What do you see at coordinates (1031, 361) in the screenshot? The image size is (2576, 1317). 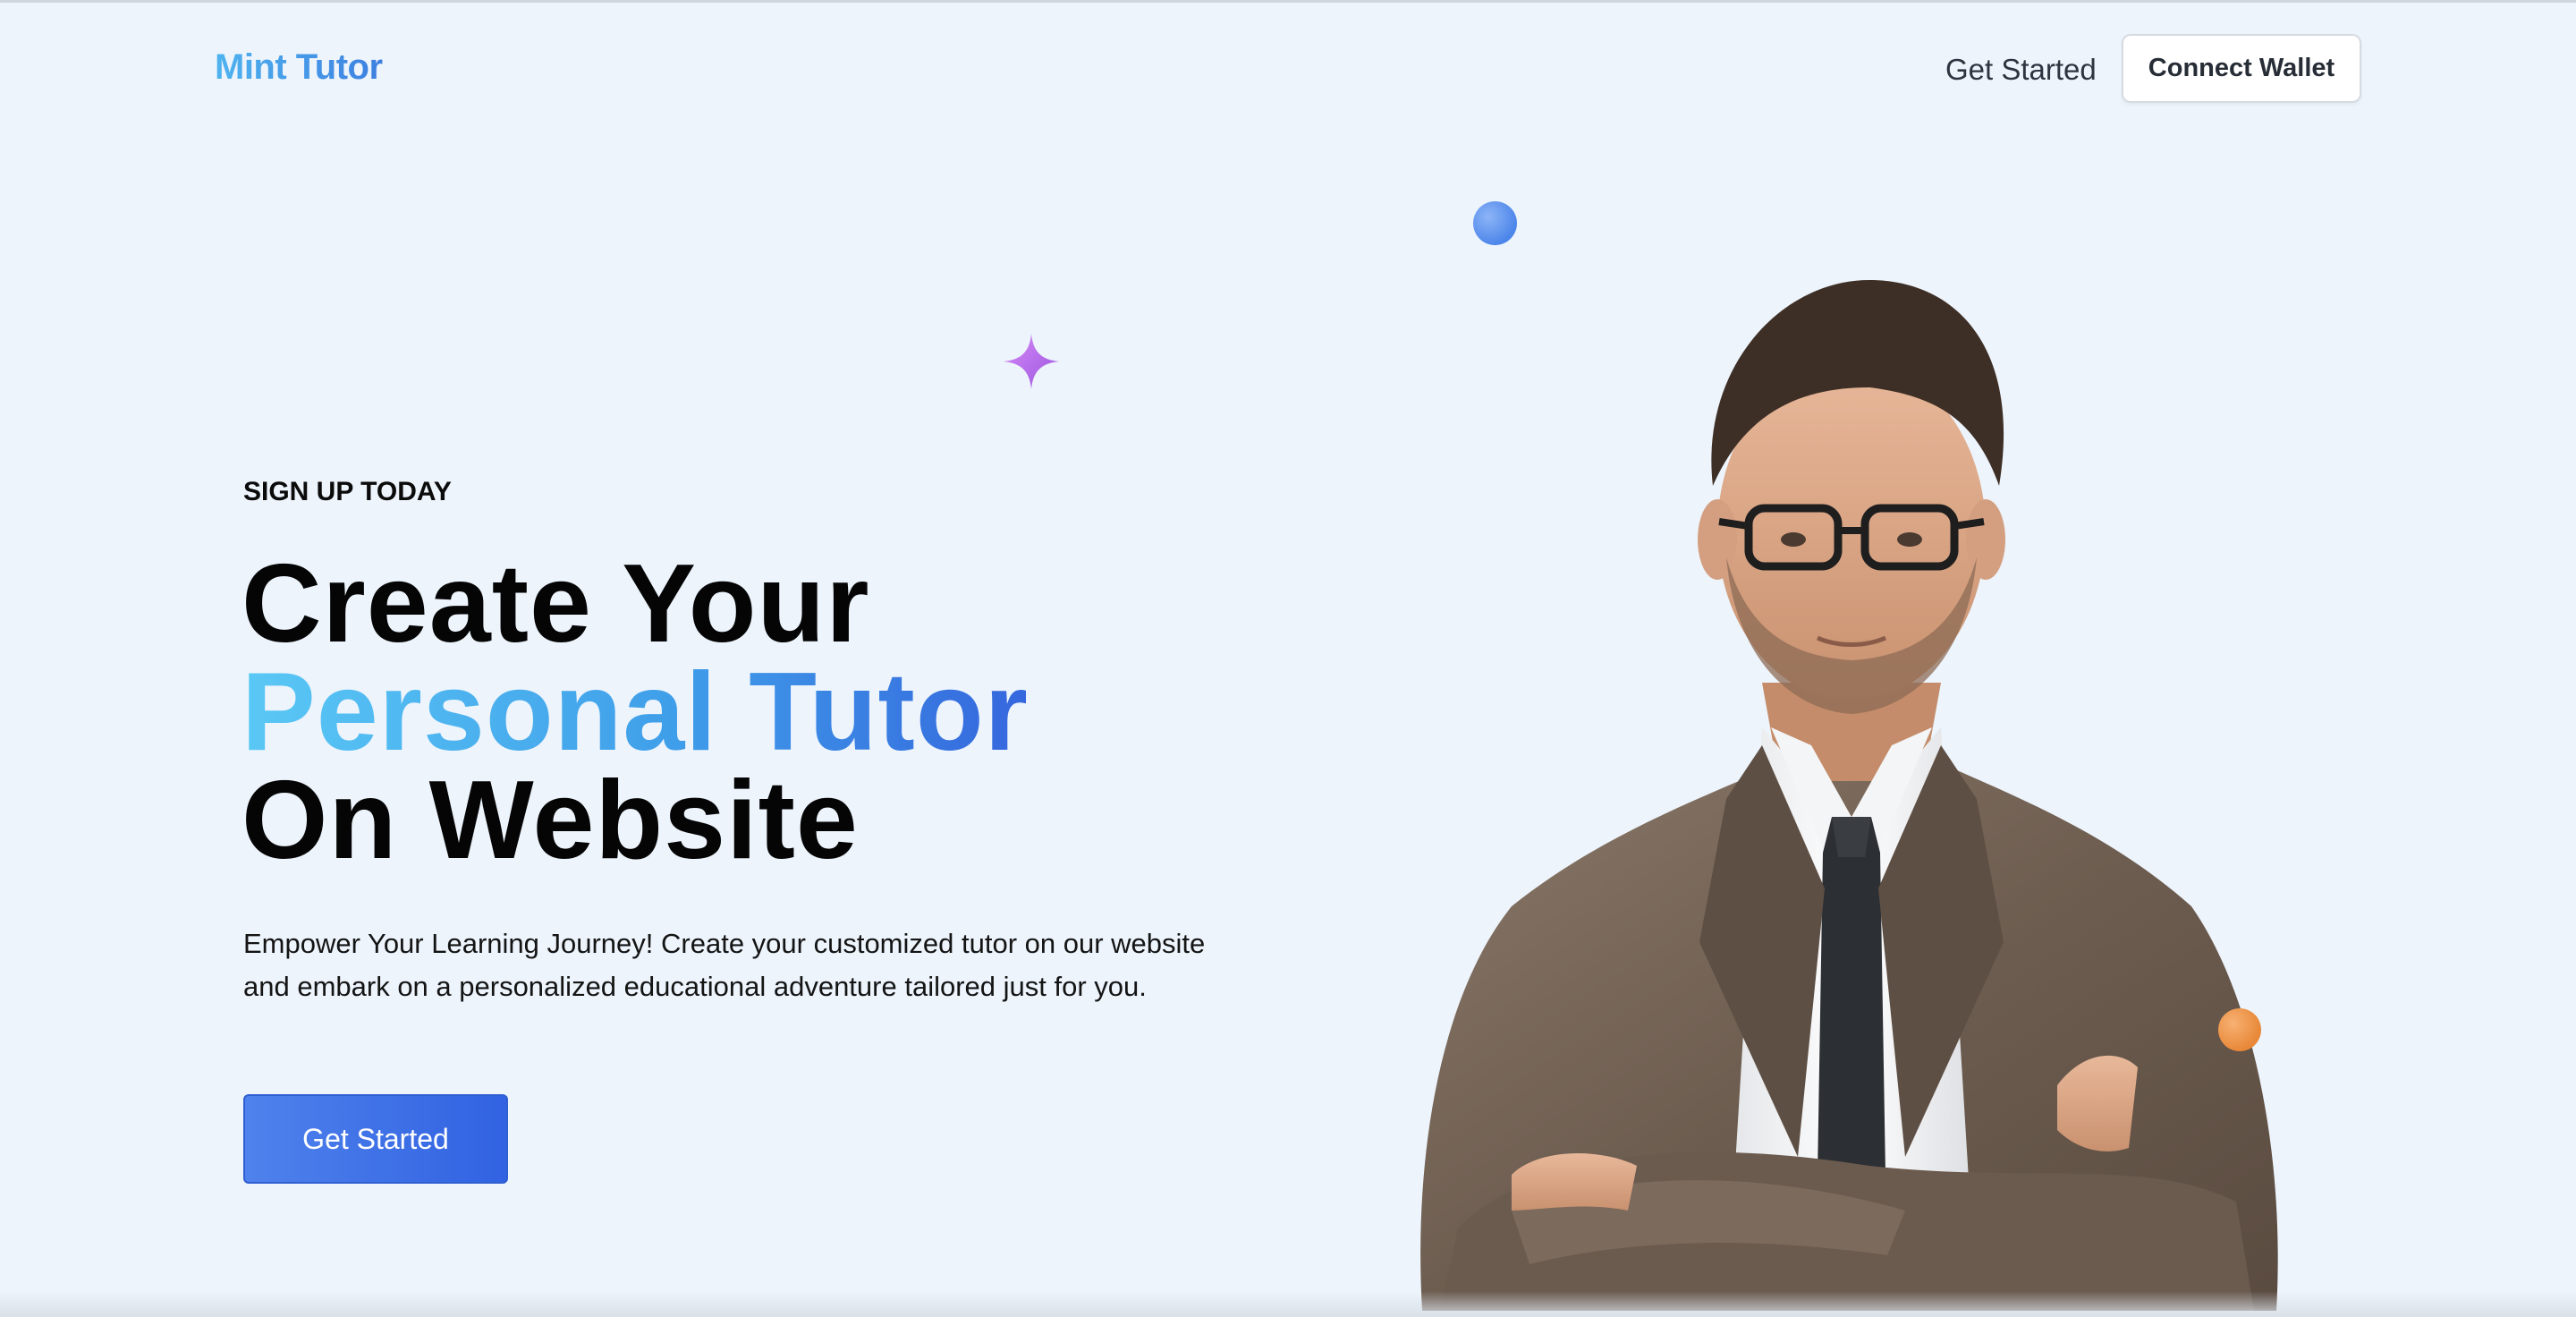 I see `sparkle-icon` at bounding box center [1031, 361].